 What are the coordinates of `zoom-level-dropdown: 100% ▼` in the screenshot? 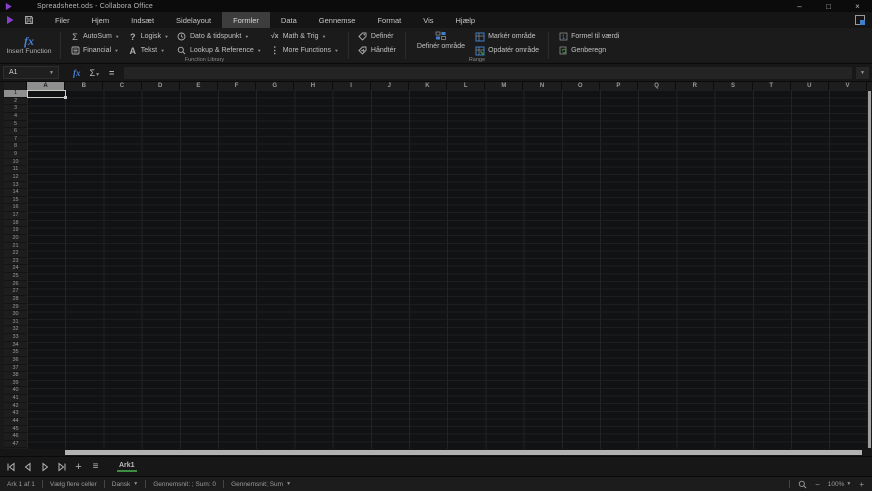 It's located at (840, 484).